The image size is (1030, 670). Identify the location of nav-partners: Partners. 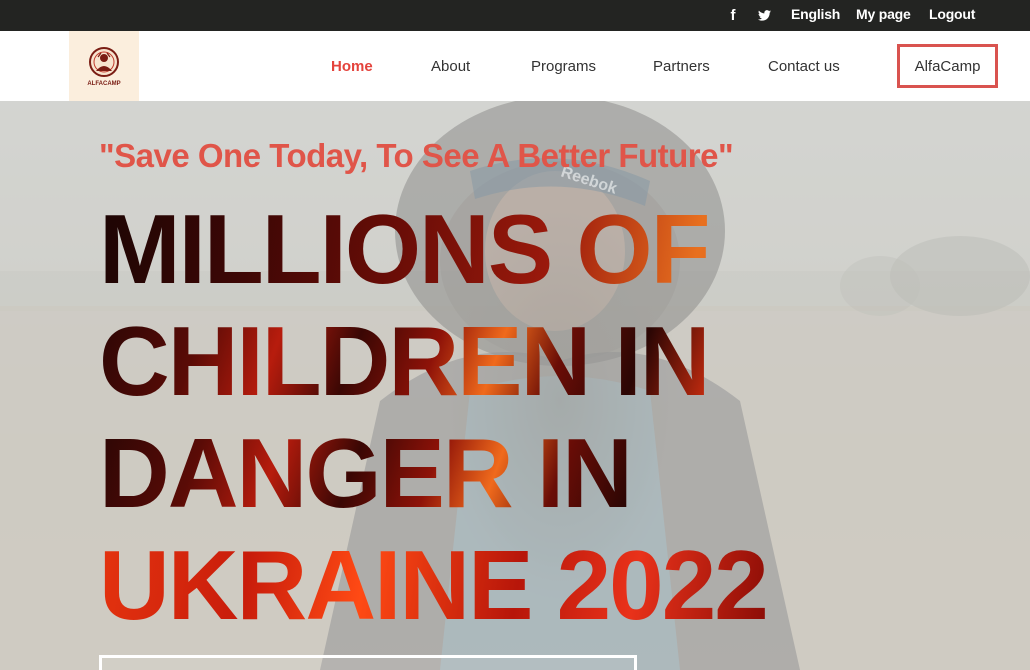
(681, 66).